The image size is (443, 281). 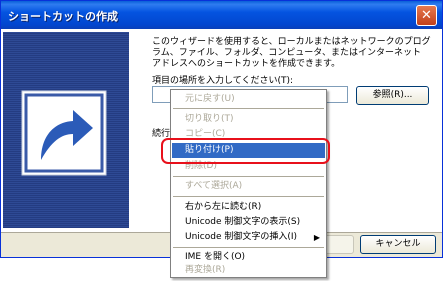 I want to click on menu-item-select-all: すべて選択(A), so click(x=248, y=186).